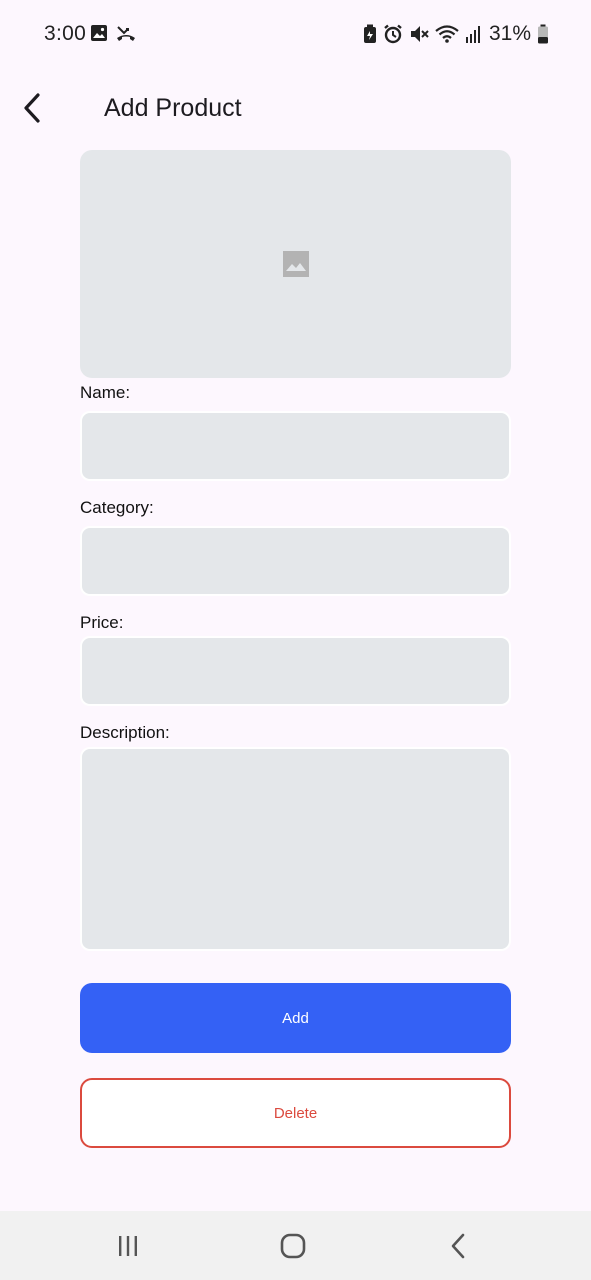 The width and height of the screenshot is (591, 1280). I want to click on nav-back-button, so click(459, 1246).